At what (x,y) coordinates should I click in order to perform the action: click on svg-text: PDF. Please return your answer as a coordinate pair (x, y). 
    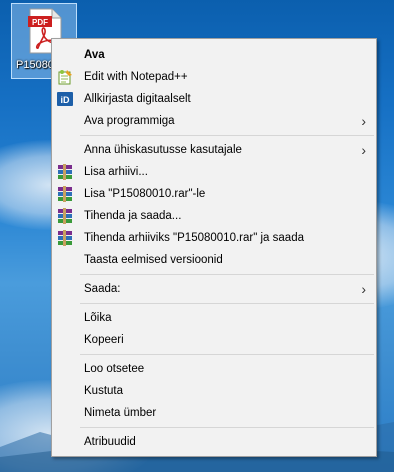
    Looking at the image, I should click on (40, 22).